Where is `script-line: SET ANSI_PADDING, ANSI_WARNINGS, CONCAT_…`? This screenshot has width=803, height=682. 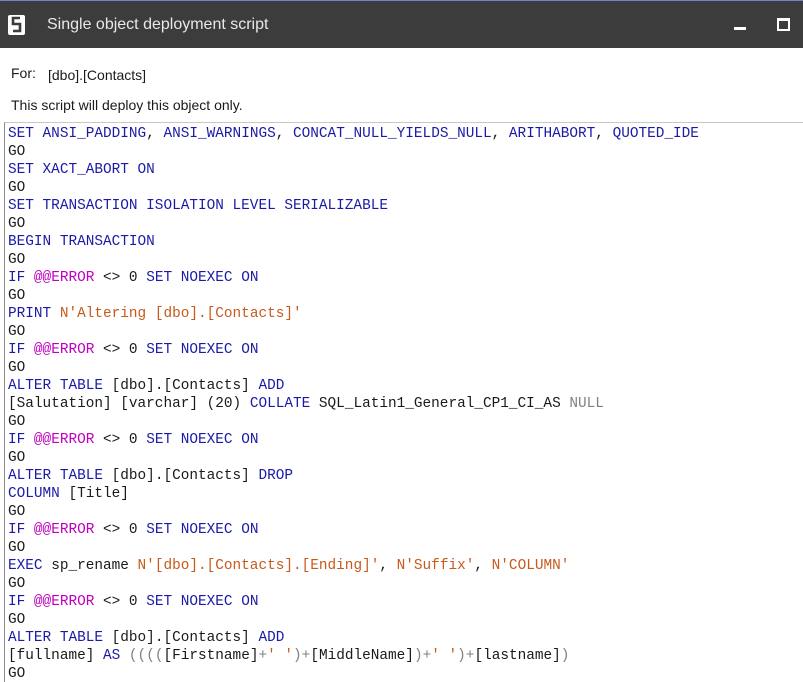 script-line: SET ANSI_PADDING, ANSI_WARNINGS, CONCAT_… is located at coordinates (353, 134).